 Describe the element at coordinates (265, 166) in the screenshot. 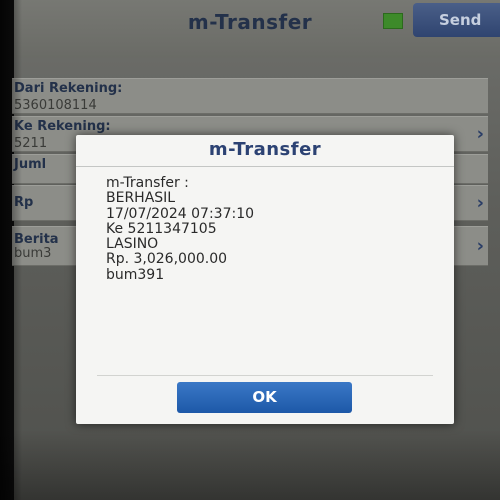

I see `dialog-divider` at that location.